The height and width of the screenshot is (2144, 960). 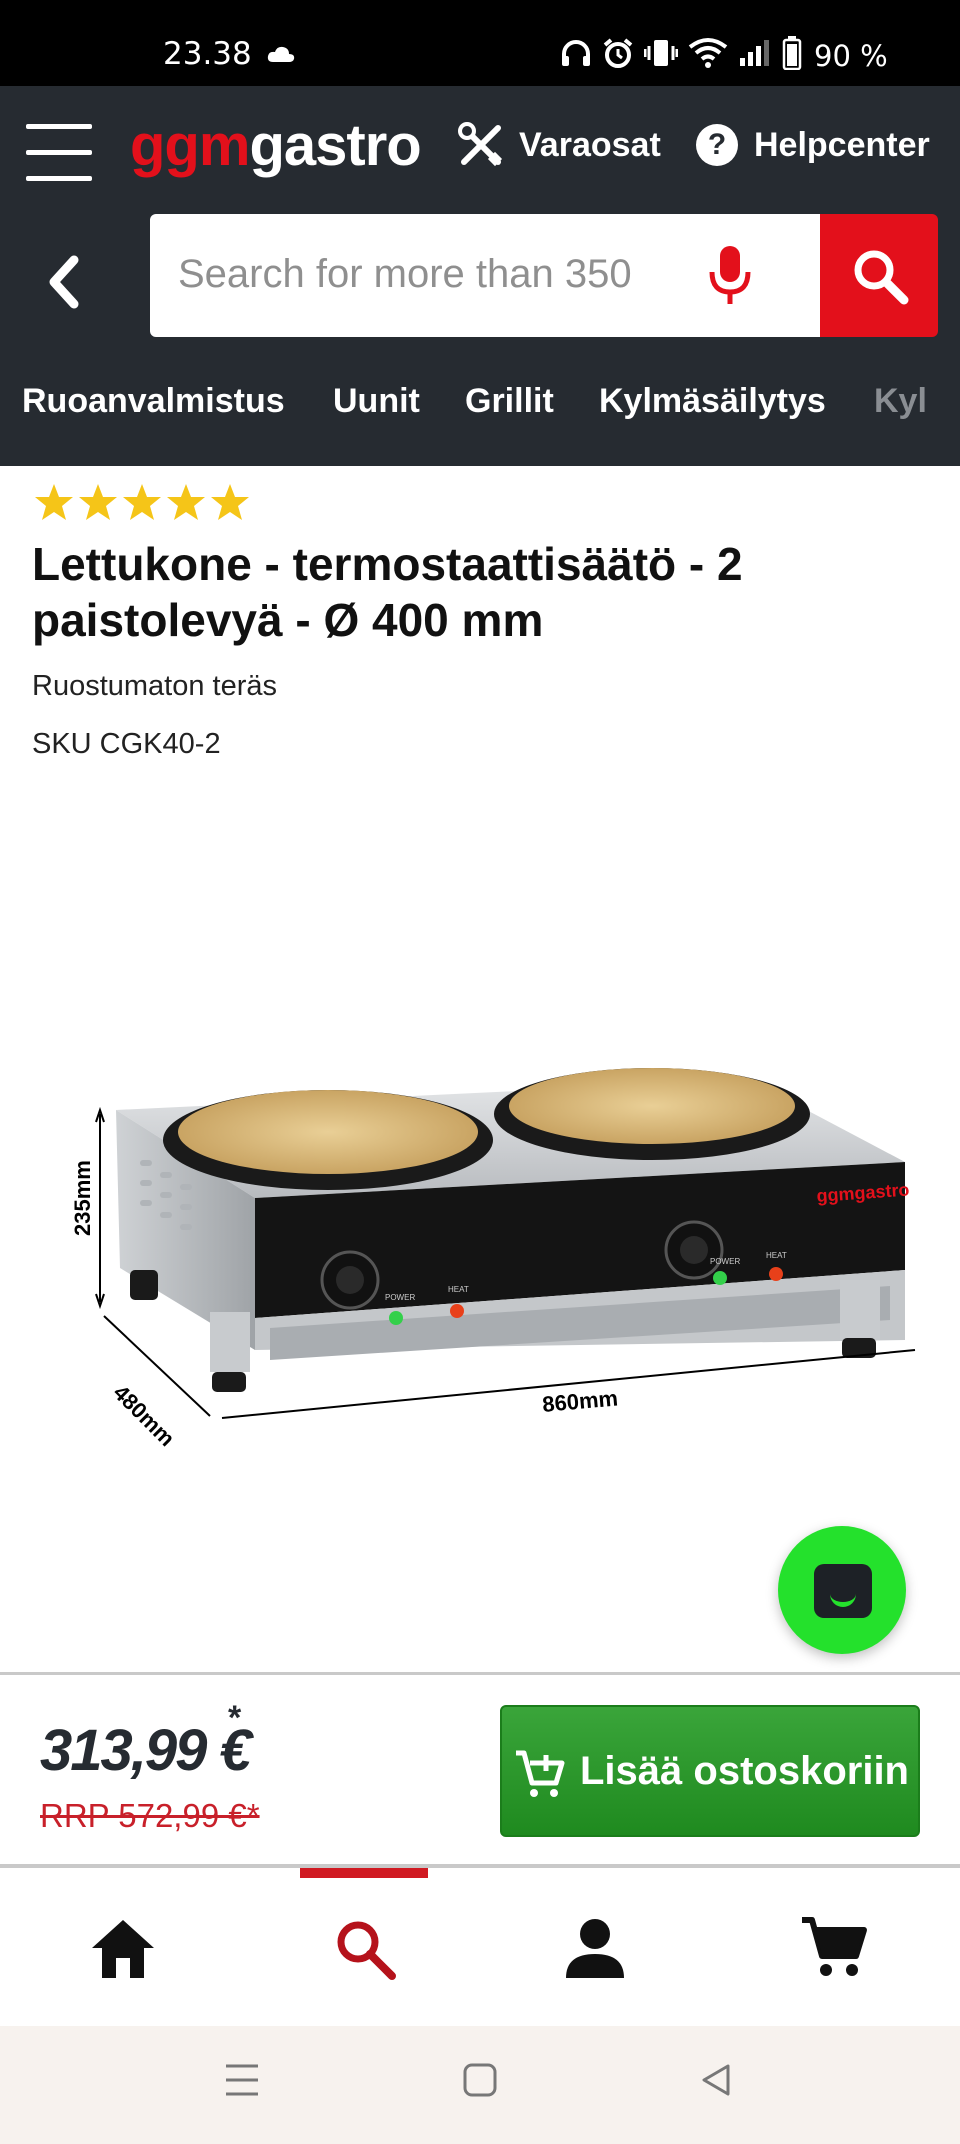 What do you see at coordinates (364, 1873) in the screenshot?
I see `nav-active-indicator` at bounding box center [364, 1873].